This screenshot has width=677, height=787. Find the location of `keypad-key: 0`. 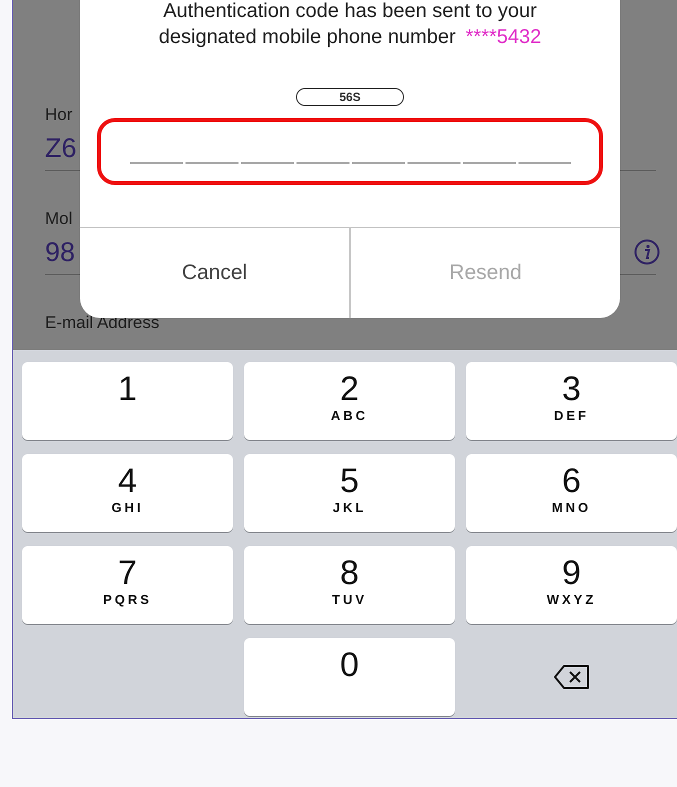

keypad-key: 0 is located at coordinates (349, 677).